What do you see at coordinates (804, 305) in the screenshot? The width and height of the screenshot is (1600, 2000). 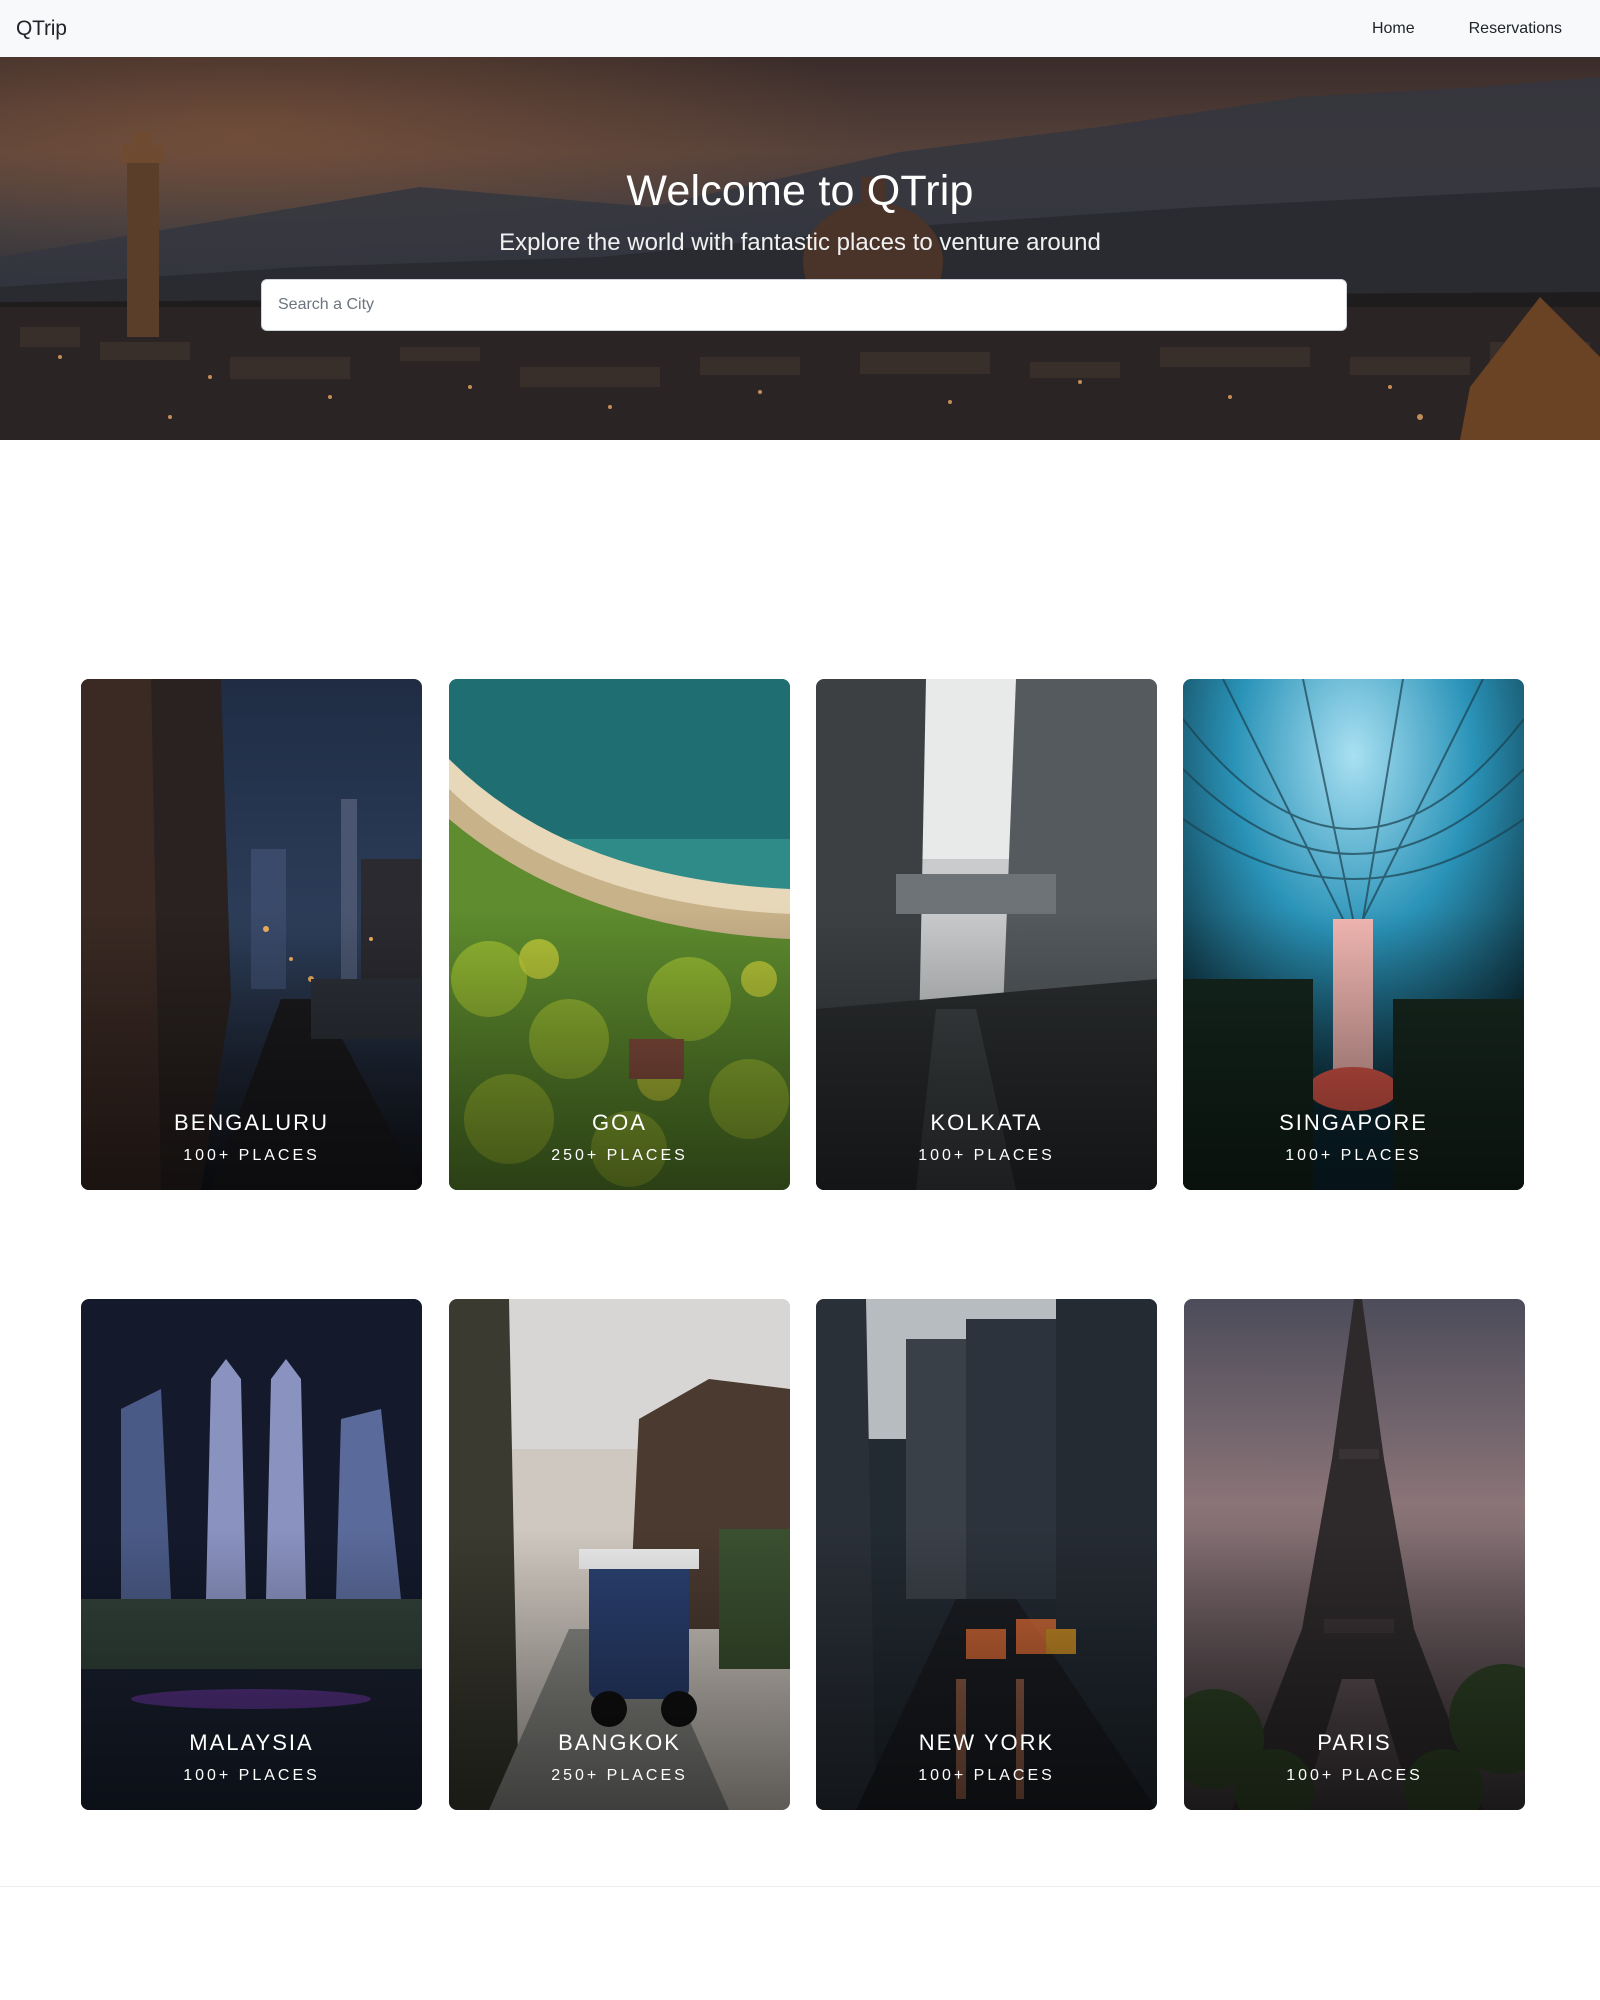 I see `city-search-input` at bounding box center [804, 305].